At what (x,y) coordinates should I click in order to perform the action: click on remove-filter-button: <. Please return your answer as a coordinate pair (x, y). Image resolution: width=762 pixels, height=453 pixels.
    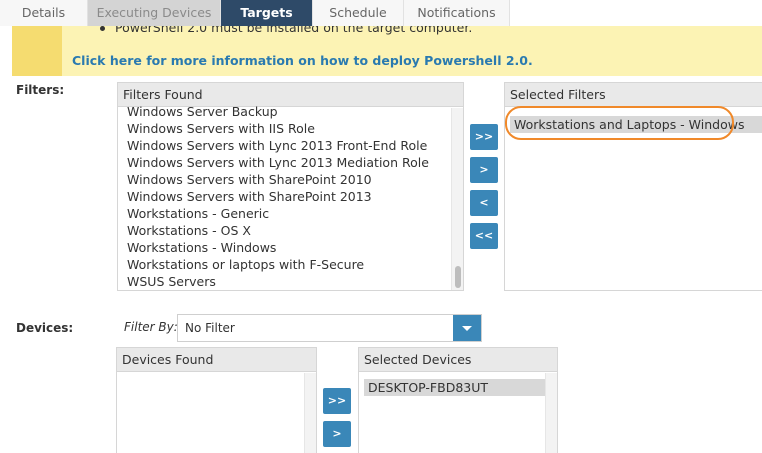
    Looking at the image, I should click on (484, 203).